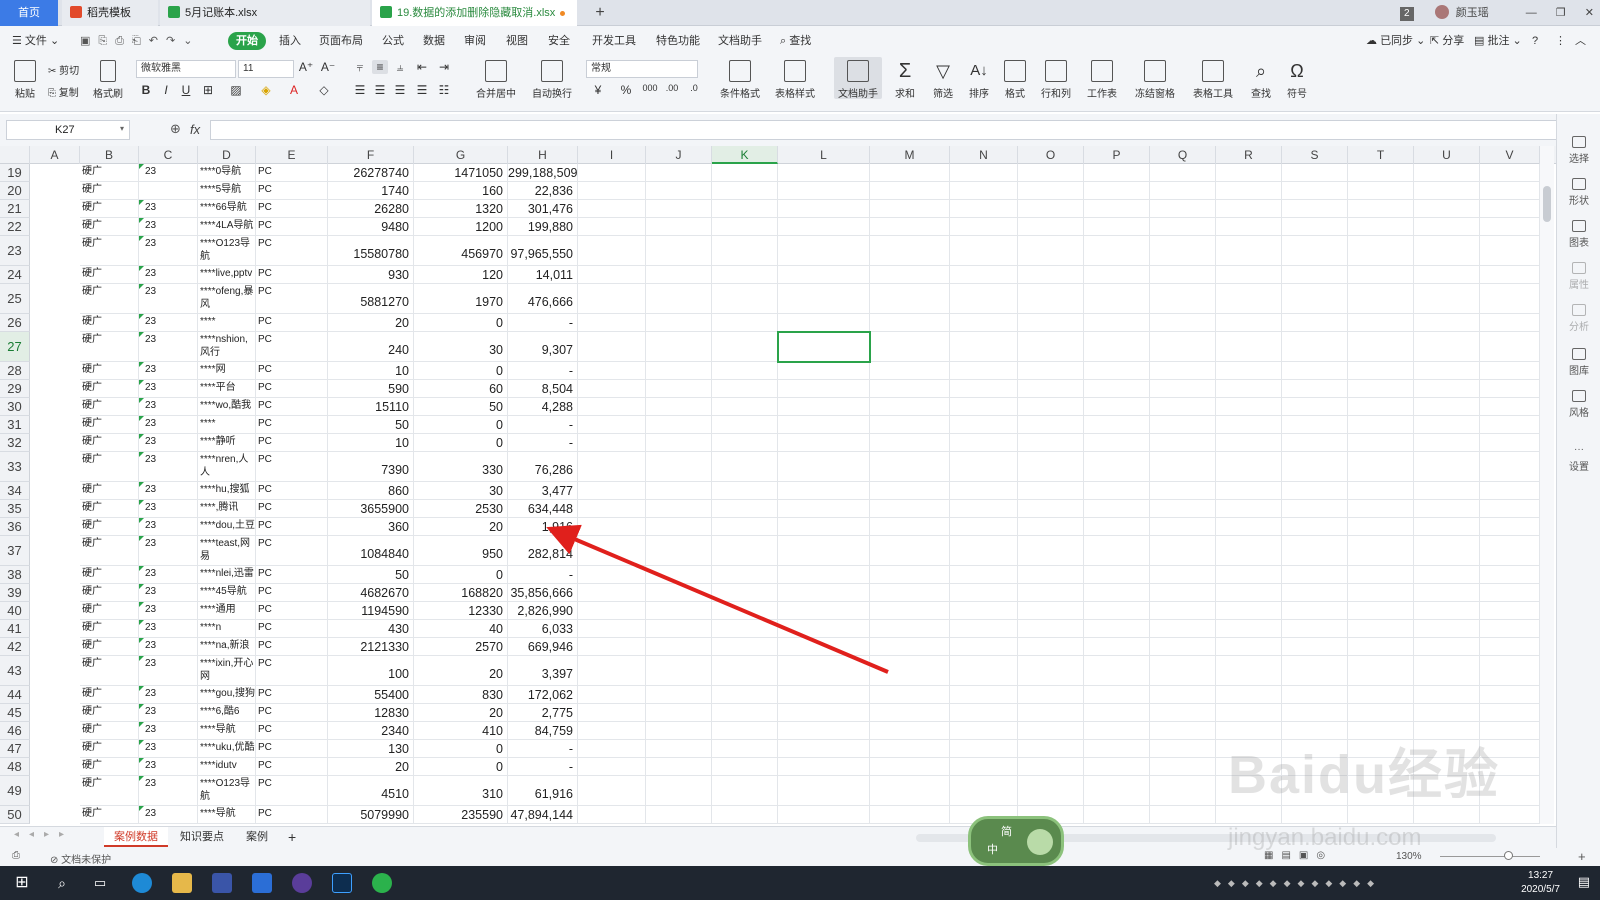 This screenshot has height=900, width=1600. Describe the element at coordinates (247, 41) in the screenshot. I see `menu-tab-start: 开始` at that location.